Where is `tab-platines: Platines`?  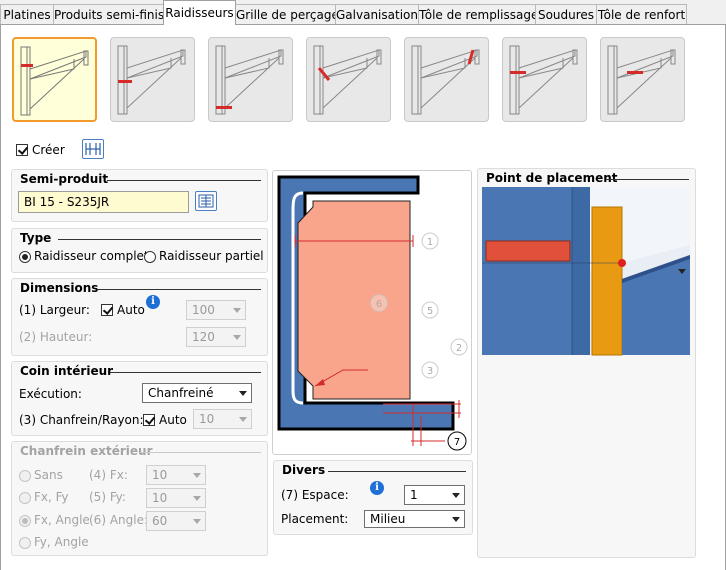 tab-platines: Platines is located at coordinates (27, 14).